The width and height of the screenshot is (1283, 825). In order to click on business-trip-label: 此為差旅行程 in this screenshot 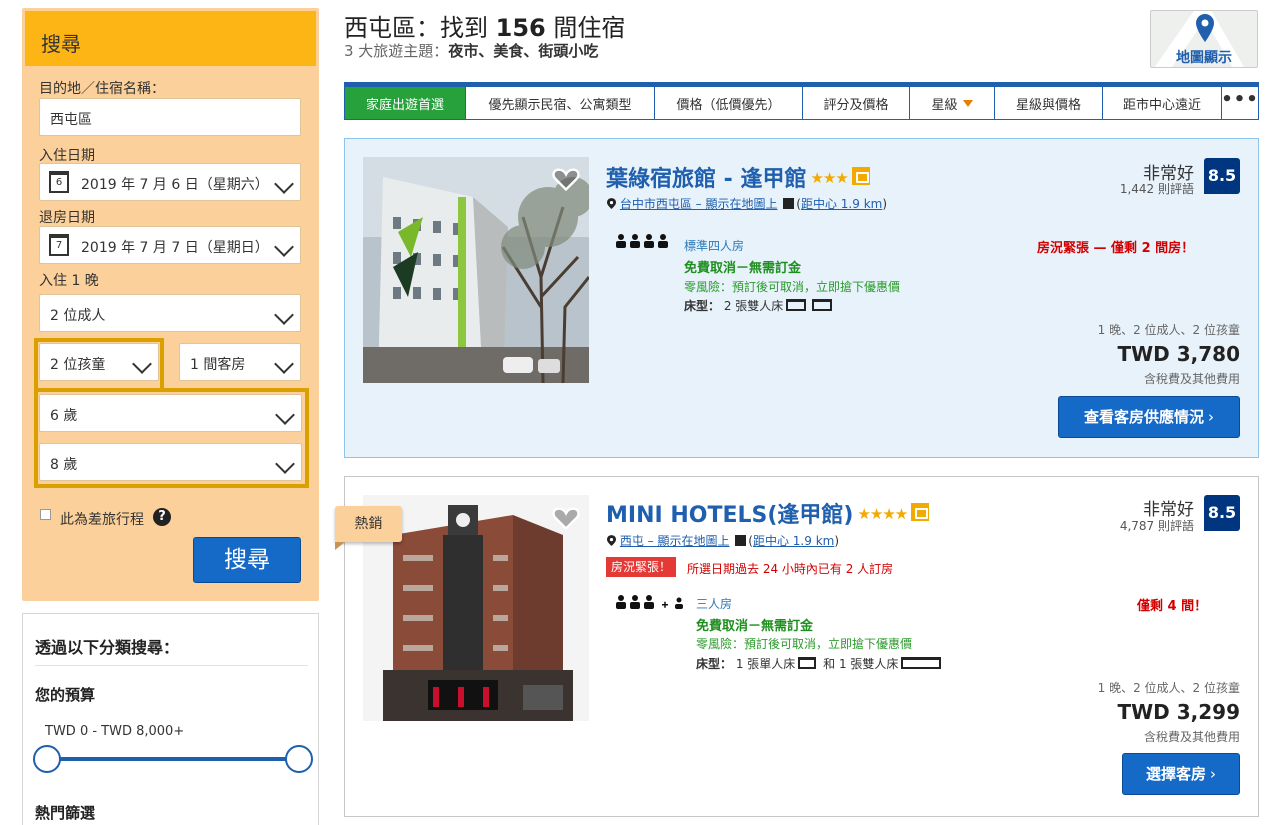, I will do `click(102, 520)`.